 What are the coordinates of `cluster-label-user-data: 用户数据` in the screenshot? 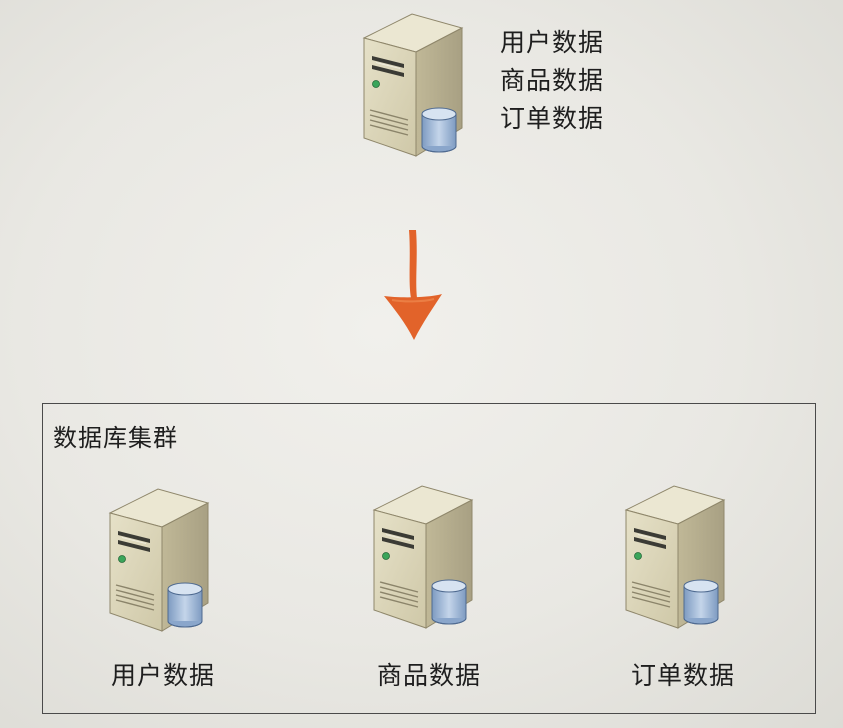 It's located at (162, 675).